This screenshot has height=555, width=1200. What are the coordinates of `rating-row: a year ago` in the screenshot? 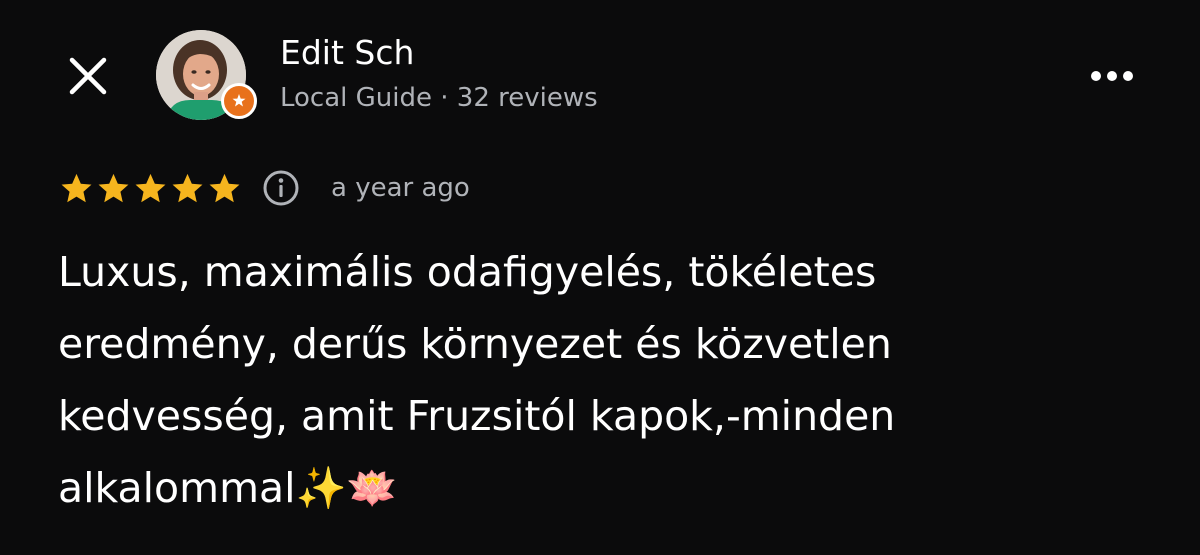 It's located at (264, 188).